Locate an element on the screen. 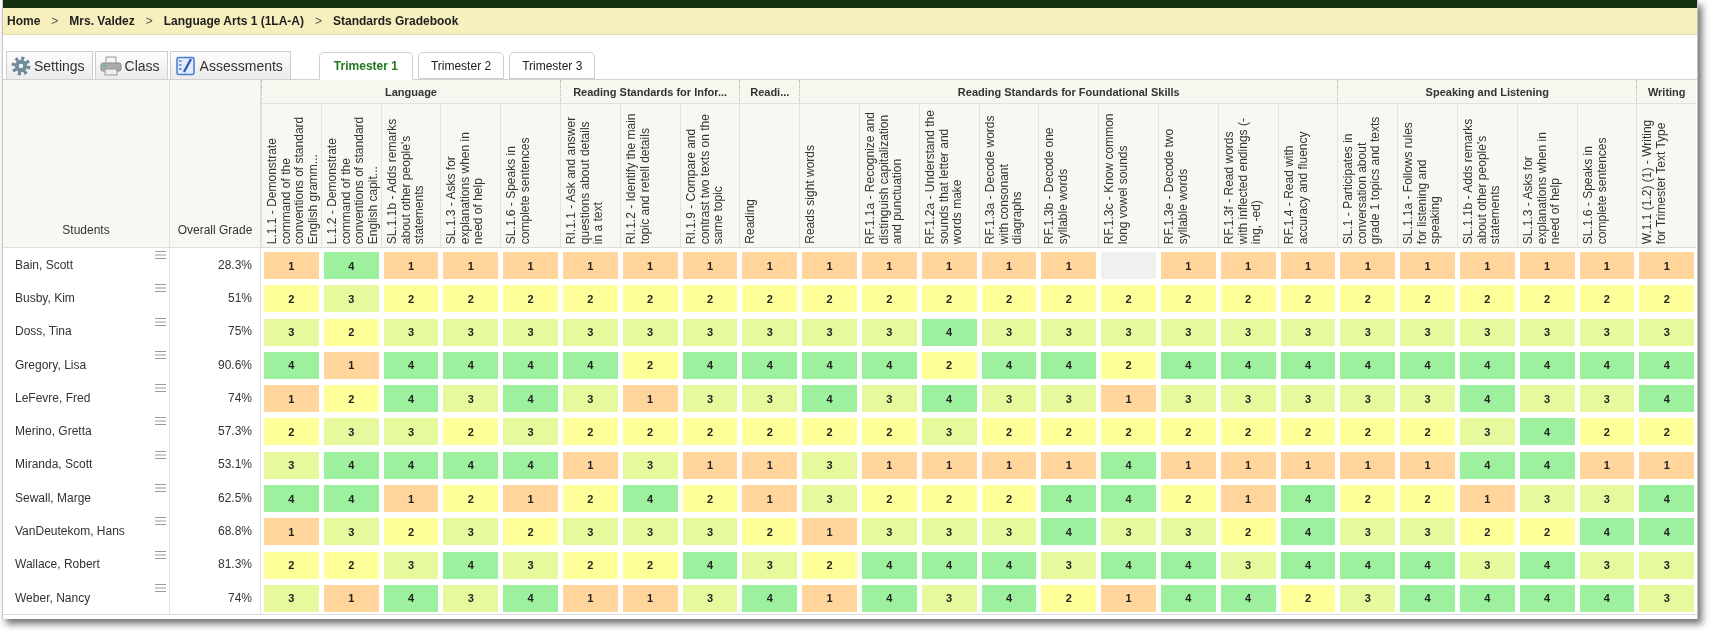 This screenshot has height=631, width=1715. overall-grade: 28.3% is located at coordinates (234, 264).